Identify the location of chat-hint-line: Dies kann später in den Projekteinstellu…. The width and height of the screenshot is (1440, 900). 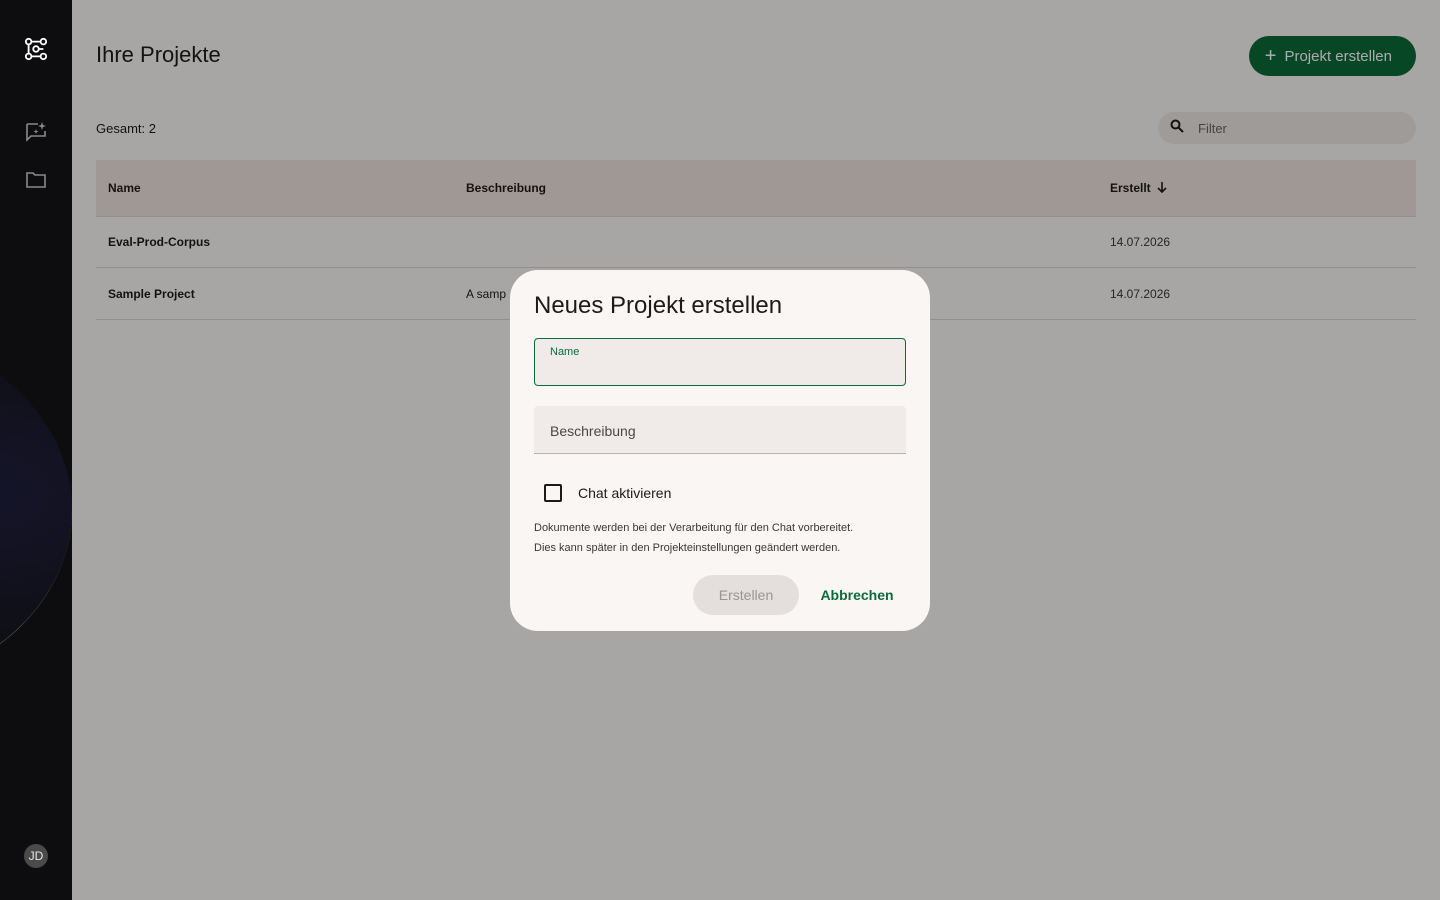
(687, 548).